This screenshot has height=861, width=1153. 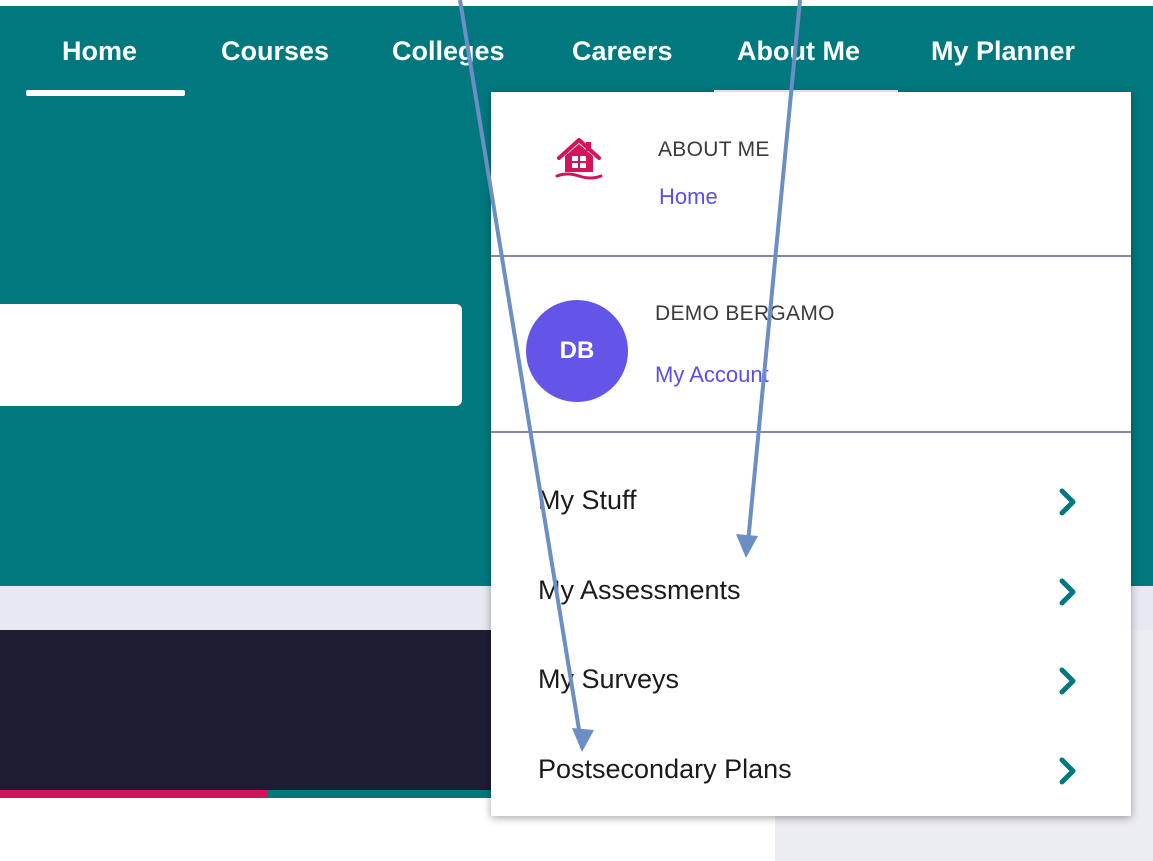 What do you see at coordinates (579, 159) in the screenshot?
I see `house-icon` at bounding box center [579, 159].